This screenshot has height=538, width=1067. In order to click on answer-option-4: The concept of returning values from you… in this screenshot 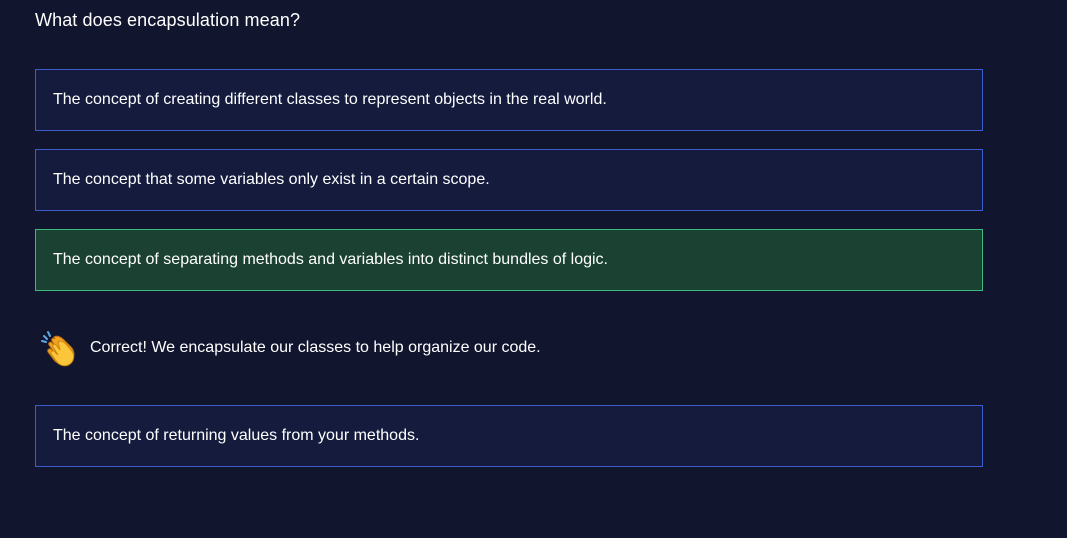, I will do `click(509, 436)`.